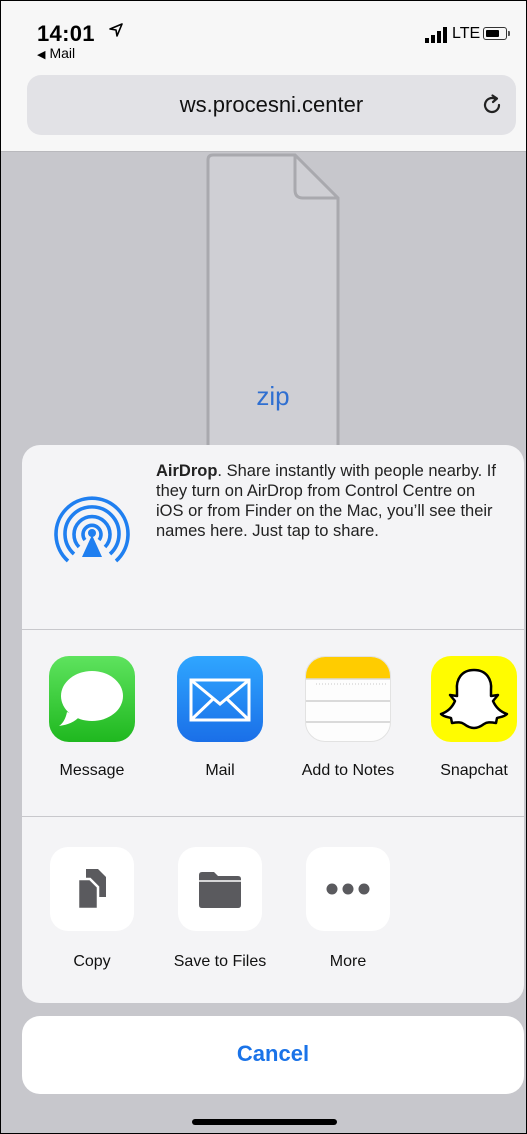 The height and width of the screenshot is (1134, 527). I want to click on app-label: Message, so click(92, 770).